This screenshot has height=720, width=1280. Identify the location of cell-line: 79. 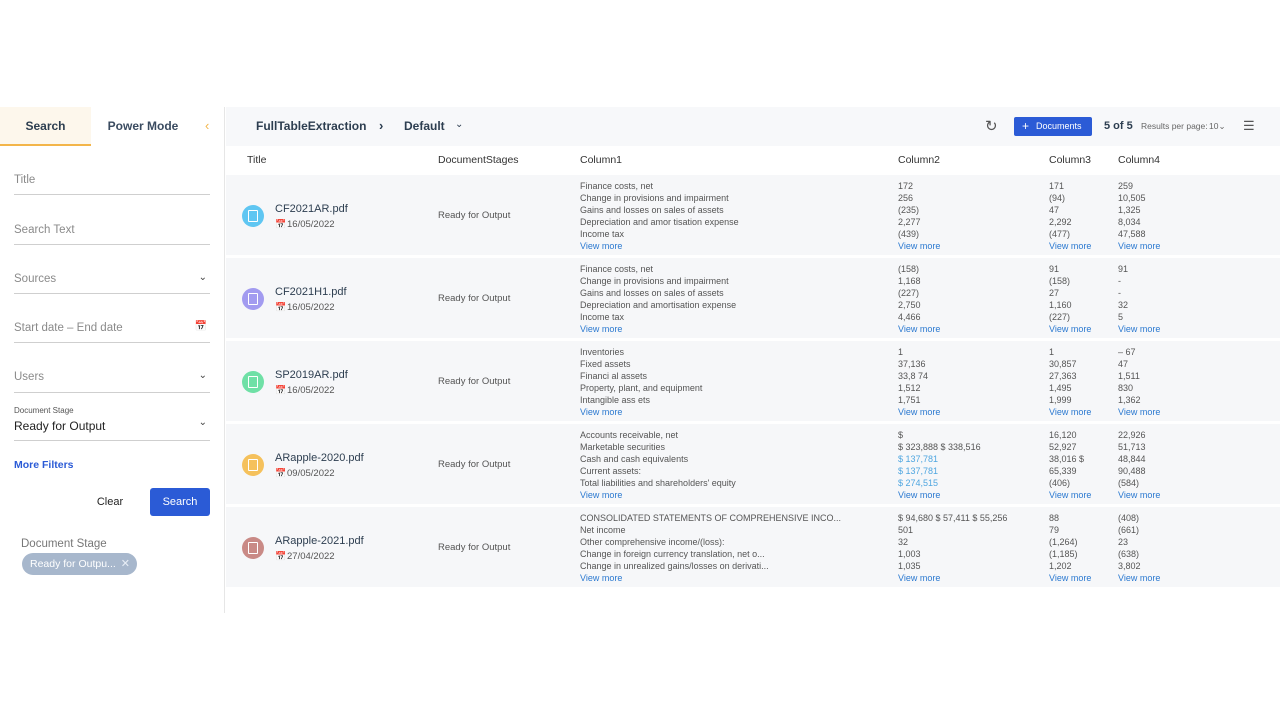
(1054, 530).